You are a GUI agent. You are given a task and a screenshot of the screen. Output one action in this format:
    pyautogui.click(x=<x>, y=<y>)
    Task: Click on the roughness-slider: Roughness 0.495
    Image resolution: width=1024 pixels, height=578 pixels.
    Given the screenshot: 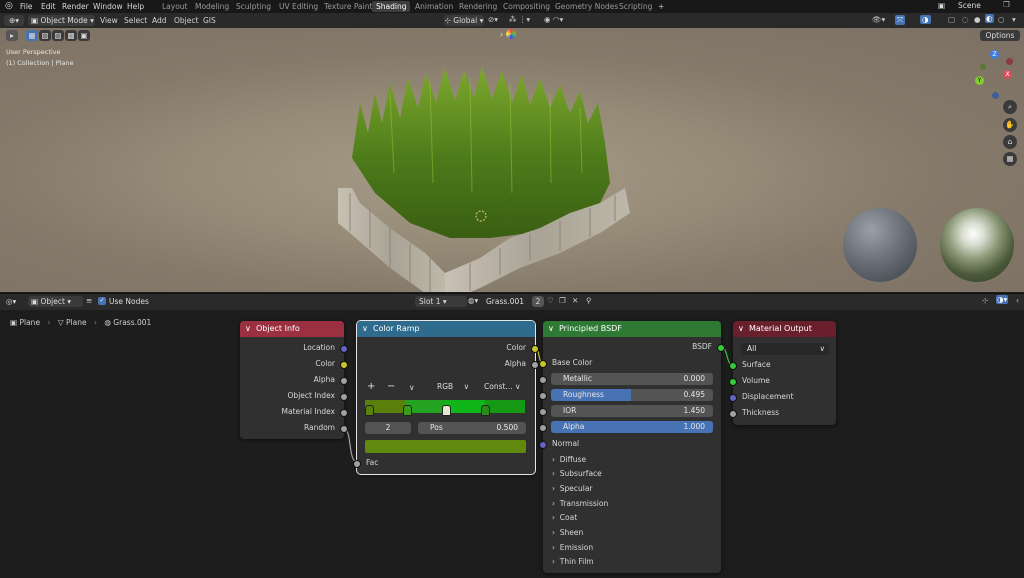 What is the action you would take?
    pyautogui.click(x=632, y=395)
    